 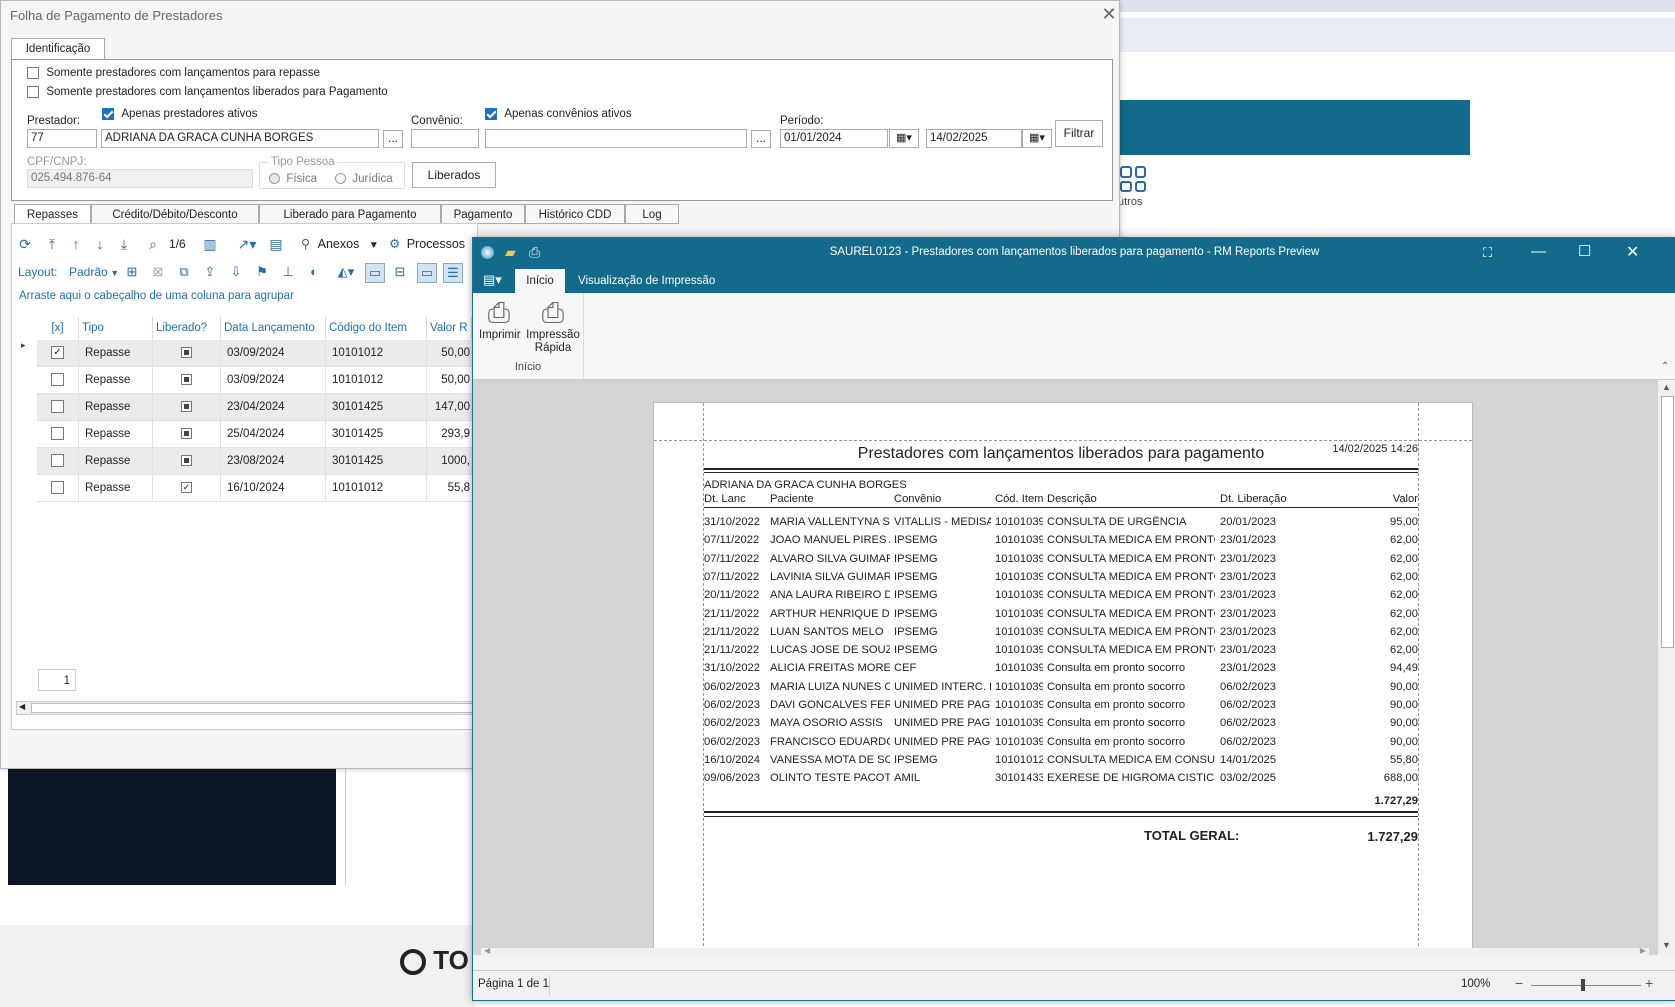 What do you see at coordinates (187, 328) in the screenshot?
I see `grid-header-liberado: Liberado?` at bounding box center [187, 328].